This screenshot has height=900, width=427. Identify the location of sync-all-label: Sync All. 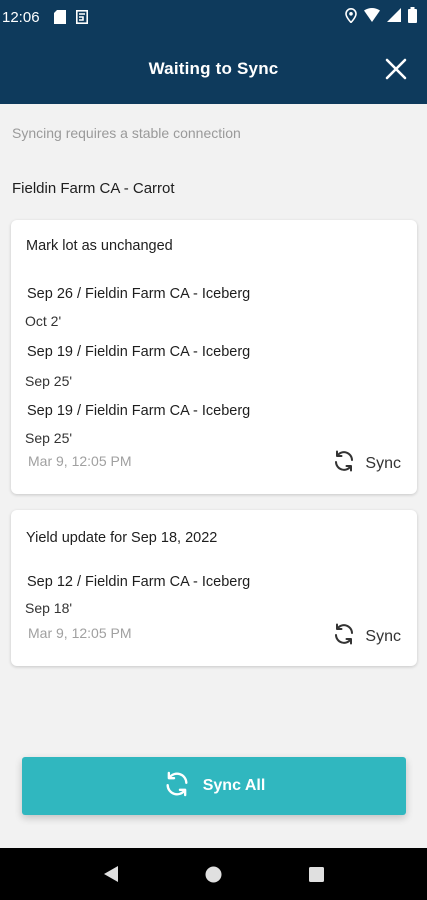
(234, 785).